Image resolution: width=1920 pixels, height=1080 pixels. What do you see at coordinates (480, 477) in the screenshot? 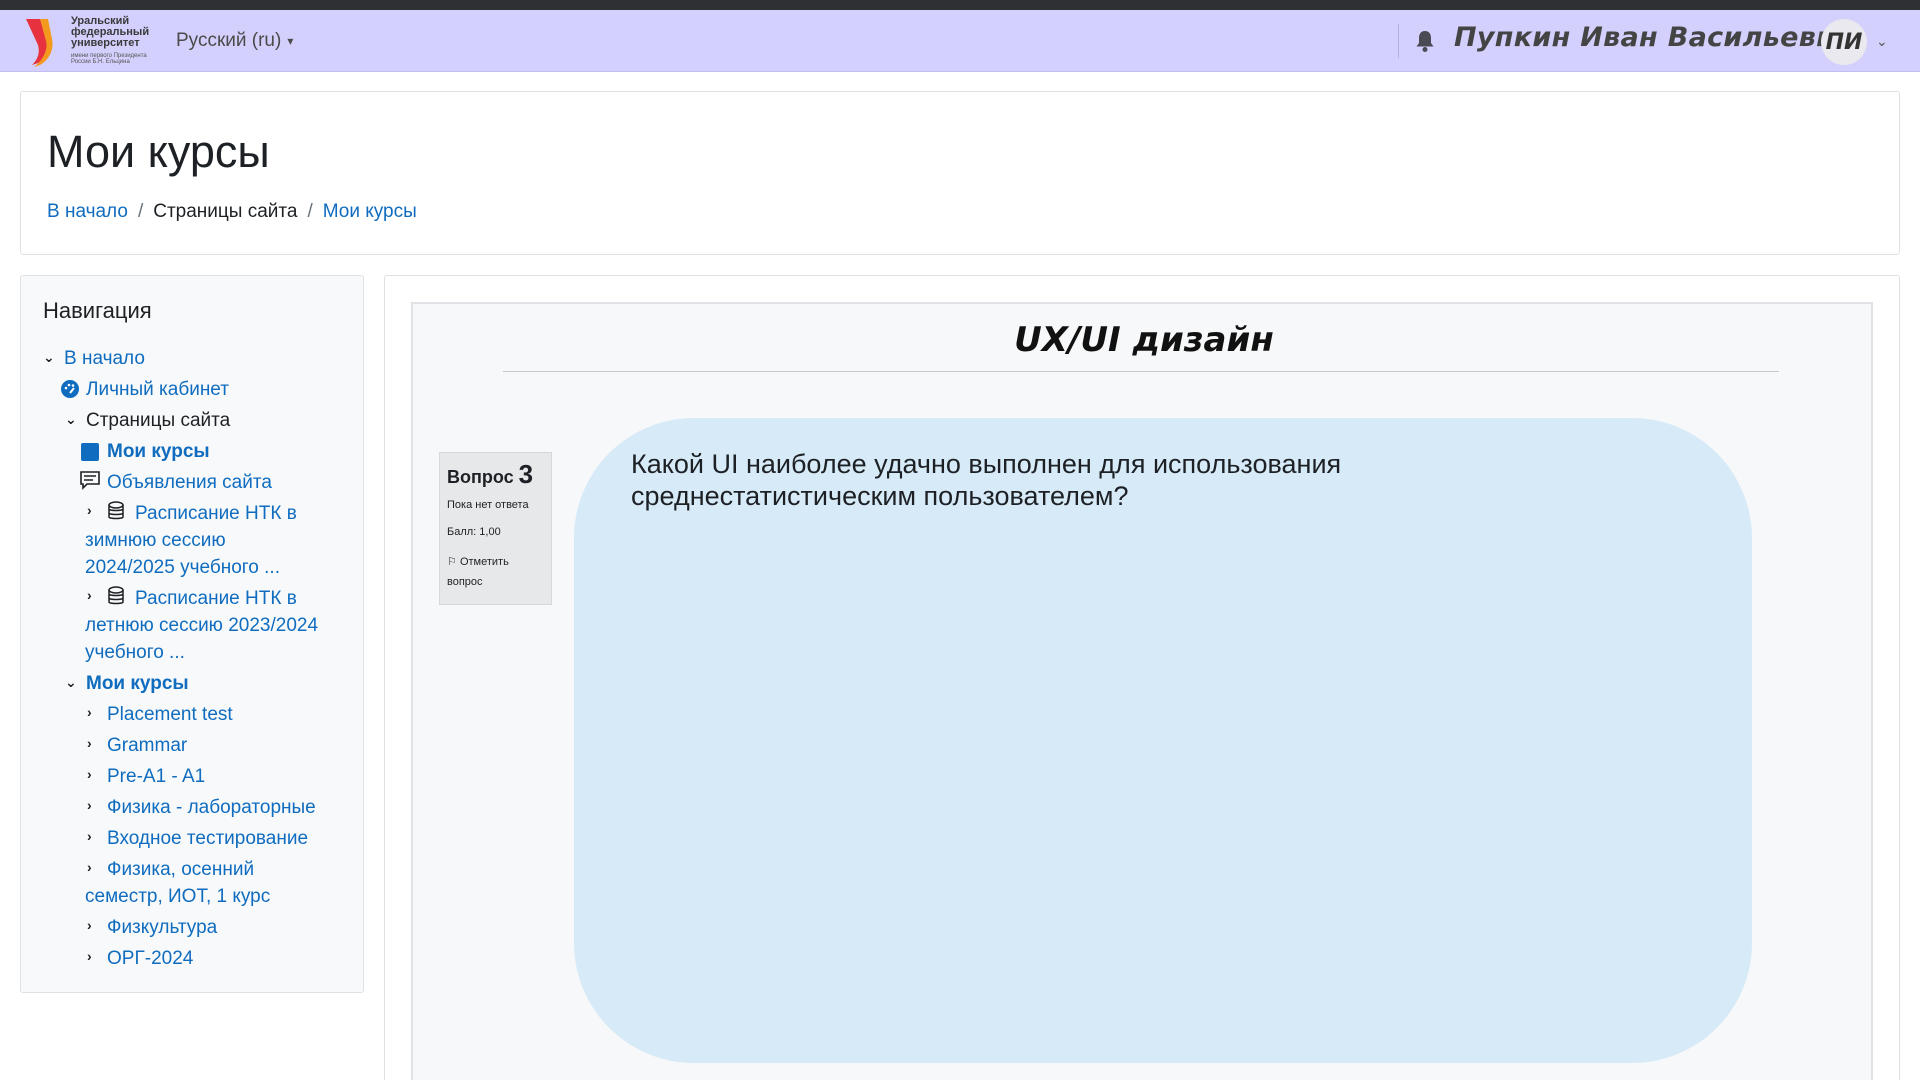
I see `question-label: Вопрос` at bounding box center [480, 477].